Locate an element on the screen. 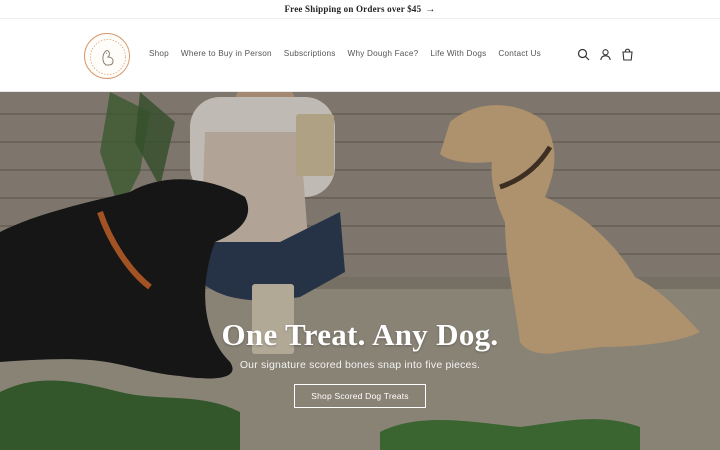 The image size is (720, 450). dog-circle-logo-icon is located at coordinates (107, 56).